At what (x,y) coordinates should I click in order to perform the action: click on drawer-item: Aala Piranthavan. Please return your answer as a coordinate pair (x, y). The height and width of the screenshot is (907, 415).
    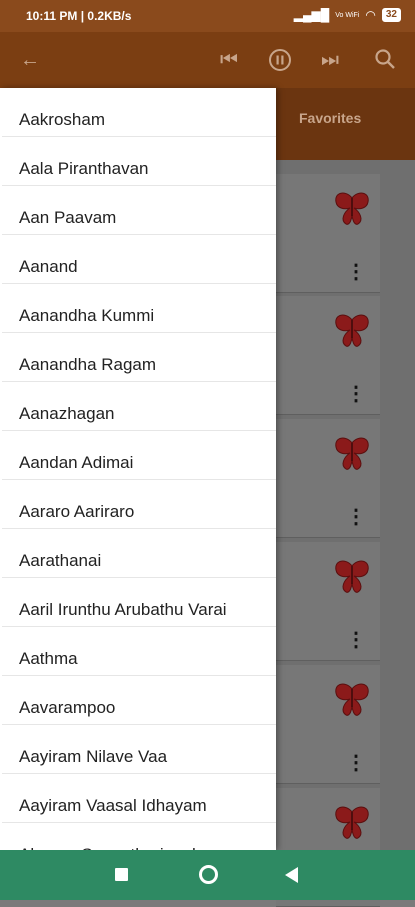
    Looking at the image, I should click on (139, 161).